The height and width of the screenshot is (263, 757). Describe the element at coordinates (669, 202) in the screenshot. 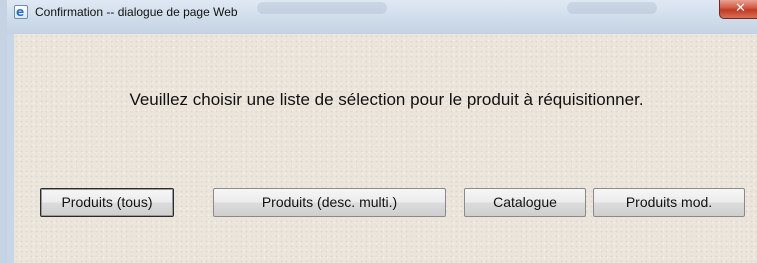

I see `modified-products-button: Produits mod.` at that location.